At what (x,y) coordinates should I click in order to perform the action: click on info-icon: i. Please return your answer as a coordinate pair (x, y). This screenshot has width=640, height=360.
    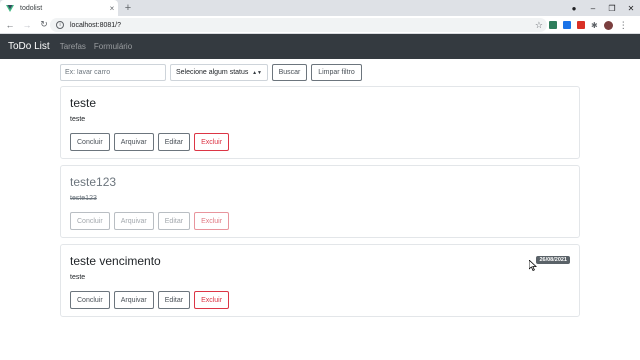
    Looking at the image, I should click on (60, 25).